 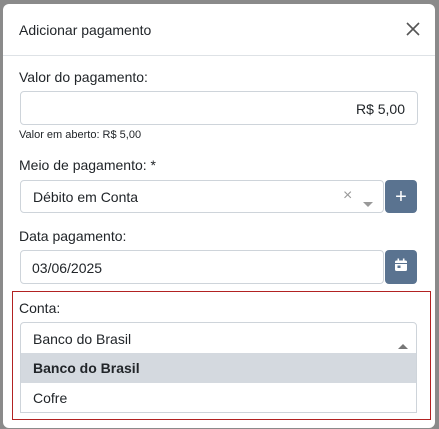 I want to click on clear-selection-icon: ×, so click(x=347, y=196).